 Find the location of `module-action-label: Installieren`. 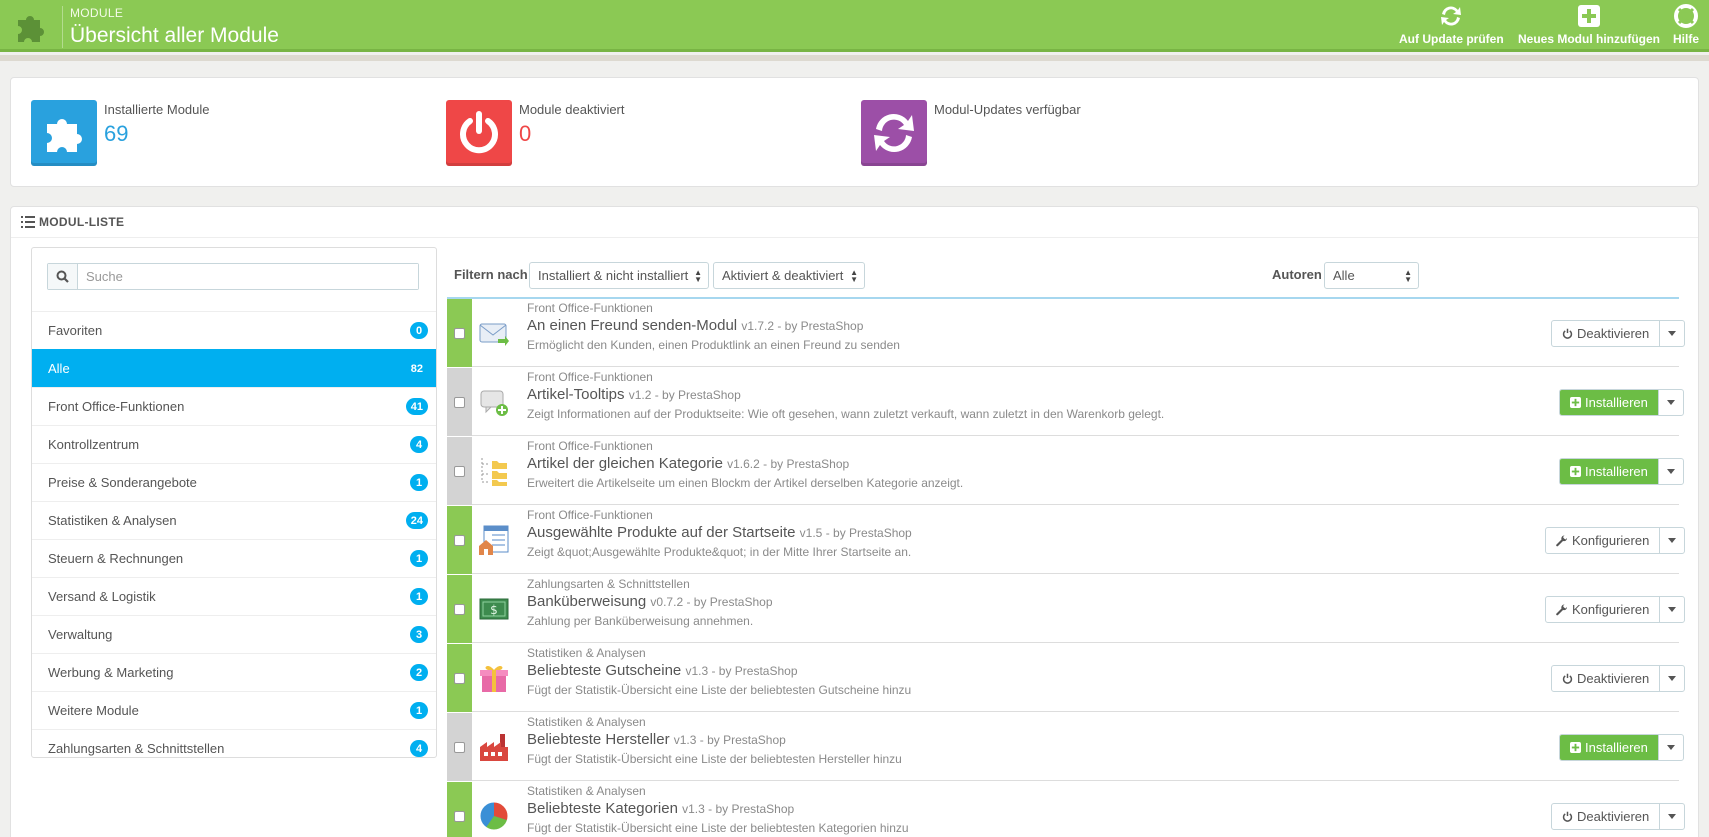

module-action-label: Installieren is located at coordinates (1616, 471).